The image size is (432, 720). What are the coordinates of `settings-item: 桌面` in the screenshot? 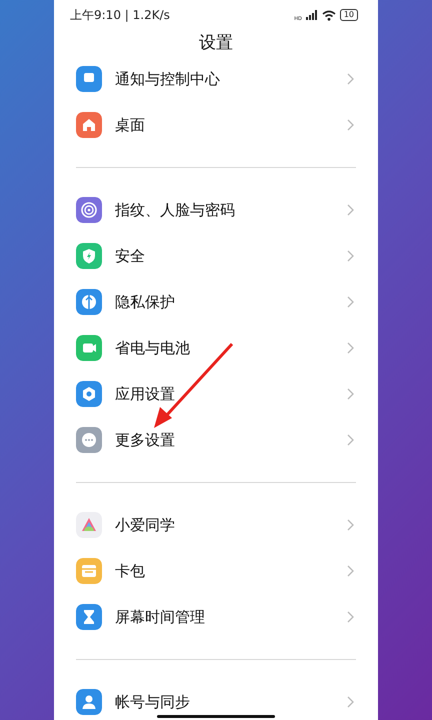 It's located at (216, 125).